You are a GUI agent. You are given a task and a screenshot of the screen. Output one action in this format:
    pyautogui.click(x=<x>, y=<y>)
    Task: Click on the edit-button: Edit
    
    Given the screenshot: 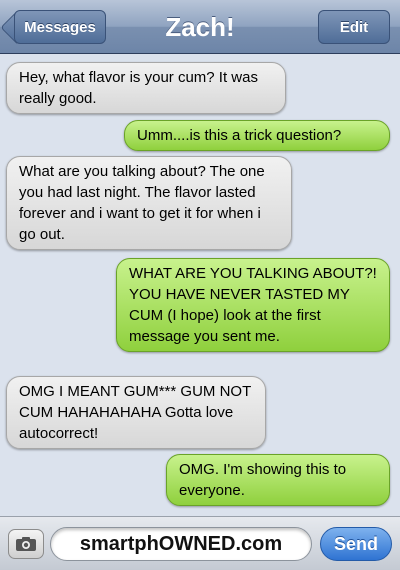 What is the action you would take?
    pyautogui.click(x=354, y=27)
    